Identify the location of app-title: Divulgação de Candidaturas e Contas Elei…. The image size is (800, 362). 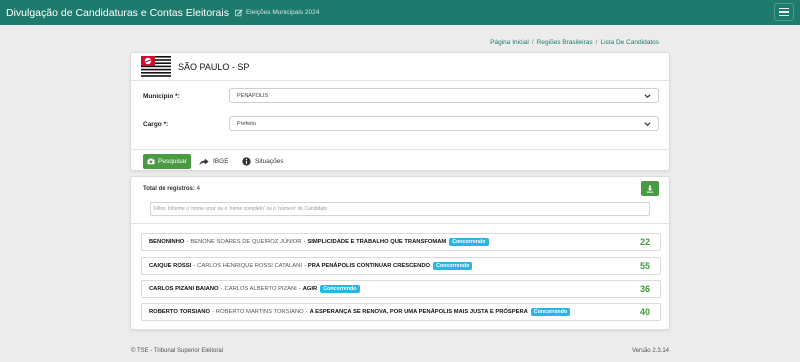
(117, 13).